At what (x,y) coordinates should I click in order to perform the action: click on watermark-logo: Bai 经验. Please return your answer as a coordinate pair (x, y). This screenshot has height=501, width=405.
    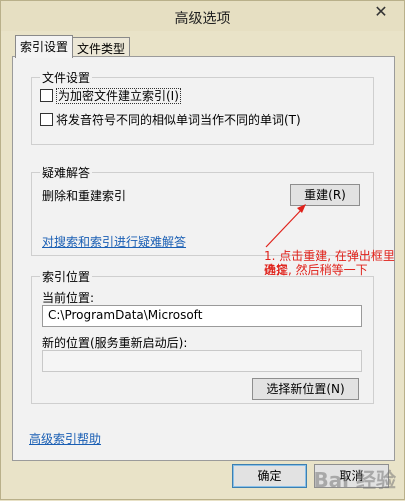
    Looking at the image, I should click on (354, 480).